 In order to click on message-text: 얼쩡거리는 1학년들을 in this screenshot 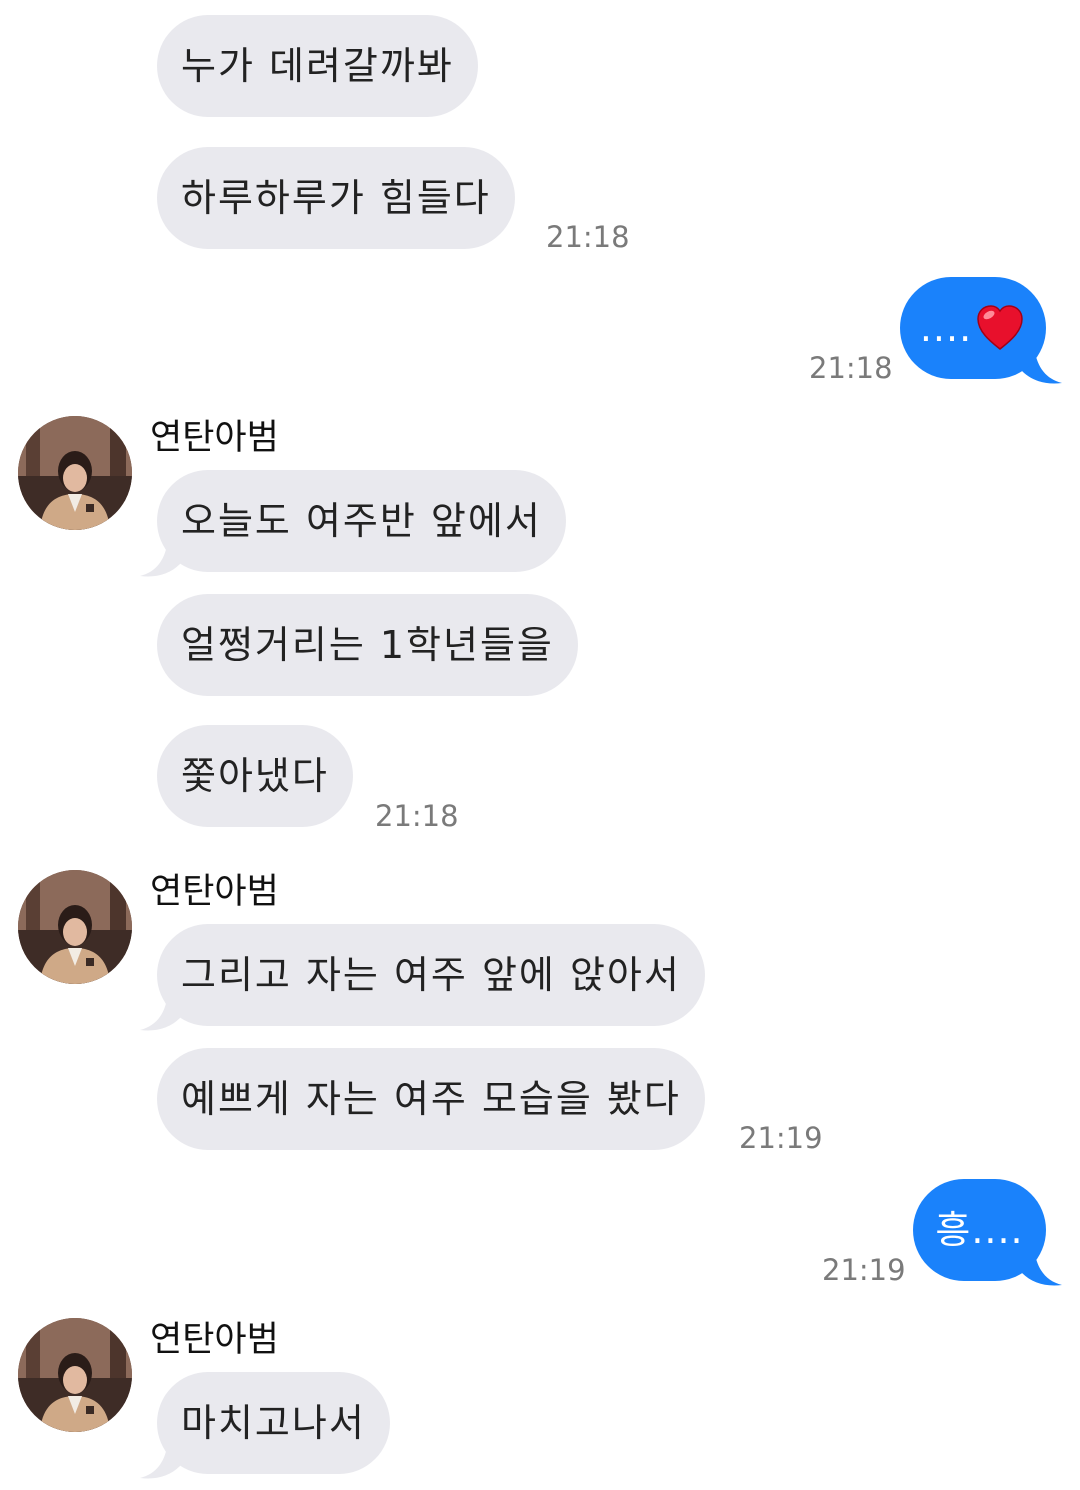, I will do `click(367, 645)`.